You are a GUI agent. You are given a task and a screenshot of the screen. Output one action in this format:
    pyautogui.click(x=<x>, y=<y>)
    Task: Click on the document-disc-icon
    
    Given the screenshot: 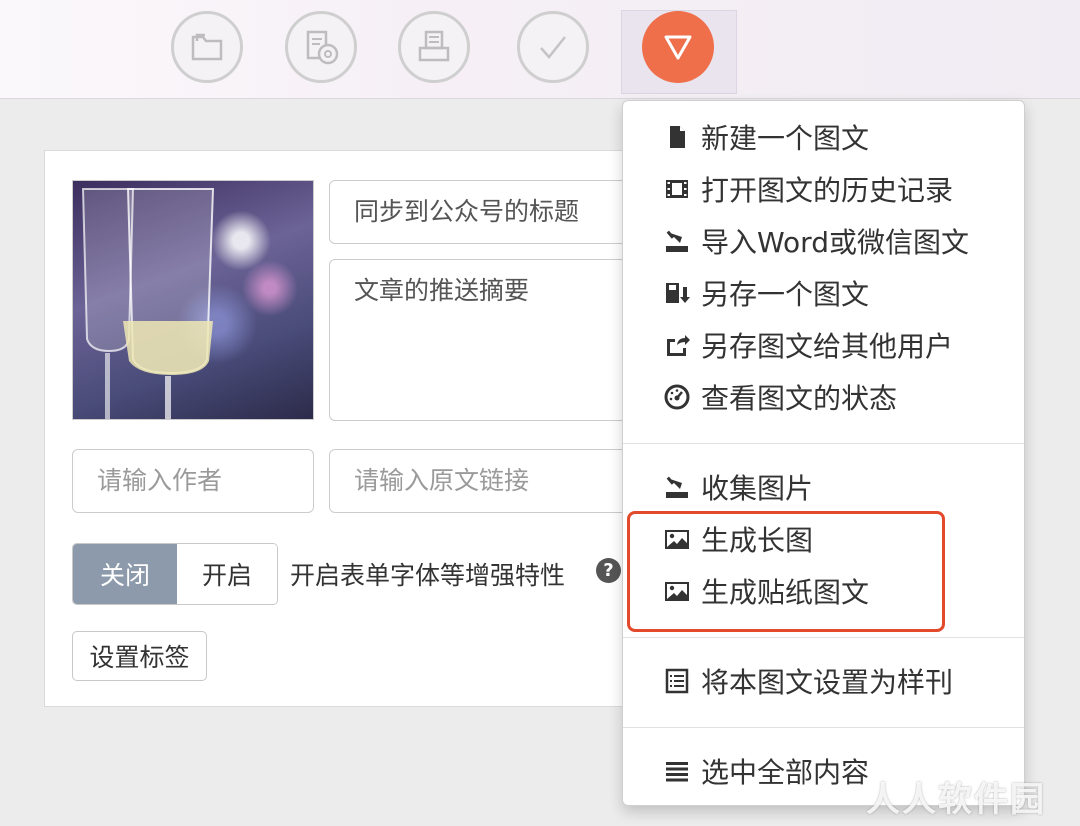 What is the action you would take?
    pyautogui.click(x=322, y=47)
    